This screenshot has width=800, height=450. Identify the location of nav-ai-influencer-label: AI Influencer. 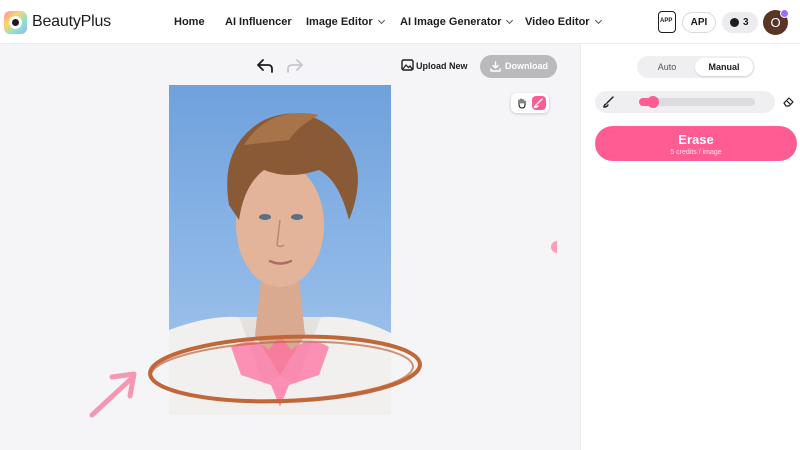
(258, 22).